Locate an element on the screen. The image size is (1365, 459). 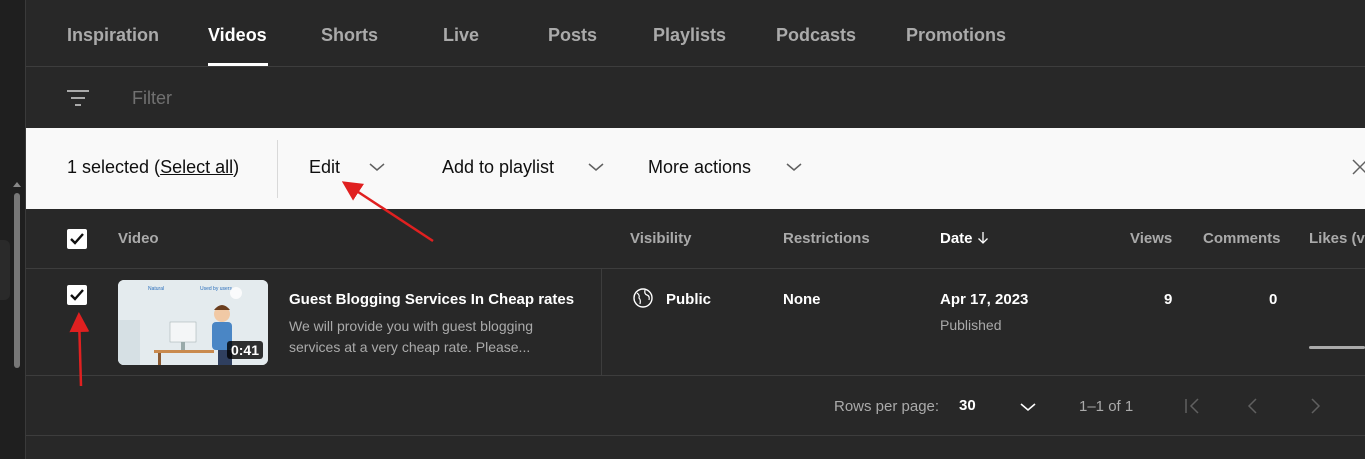
page-range: 1–1 of 1 is located at coordinates (1106, 406).